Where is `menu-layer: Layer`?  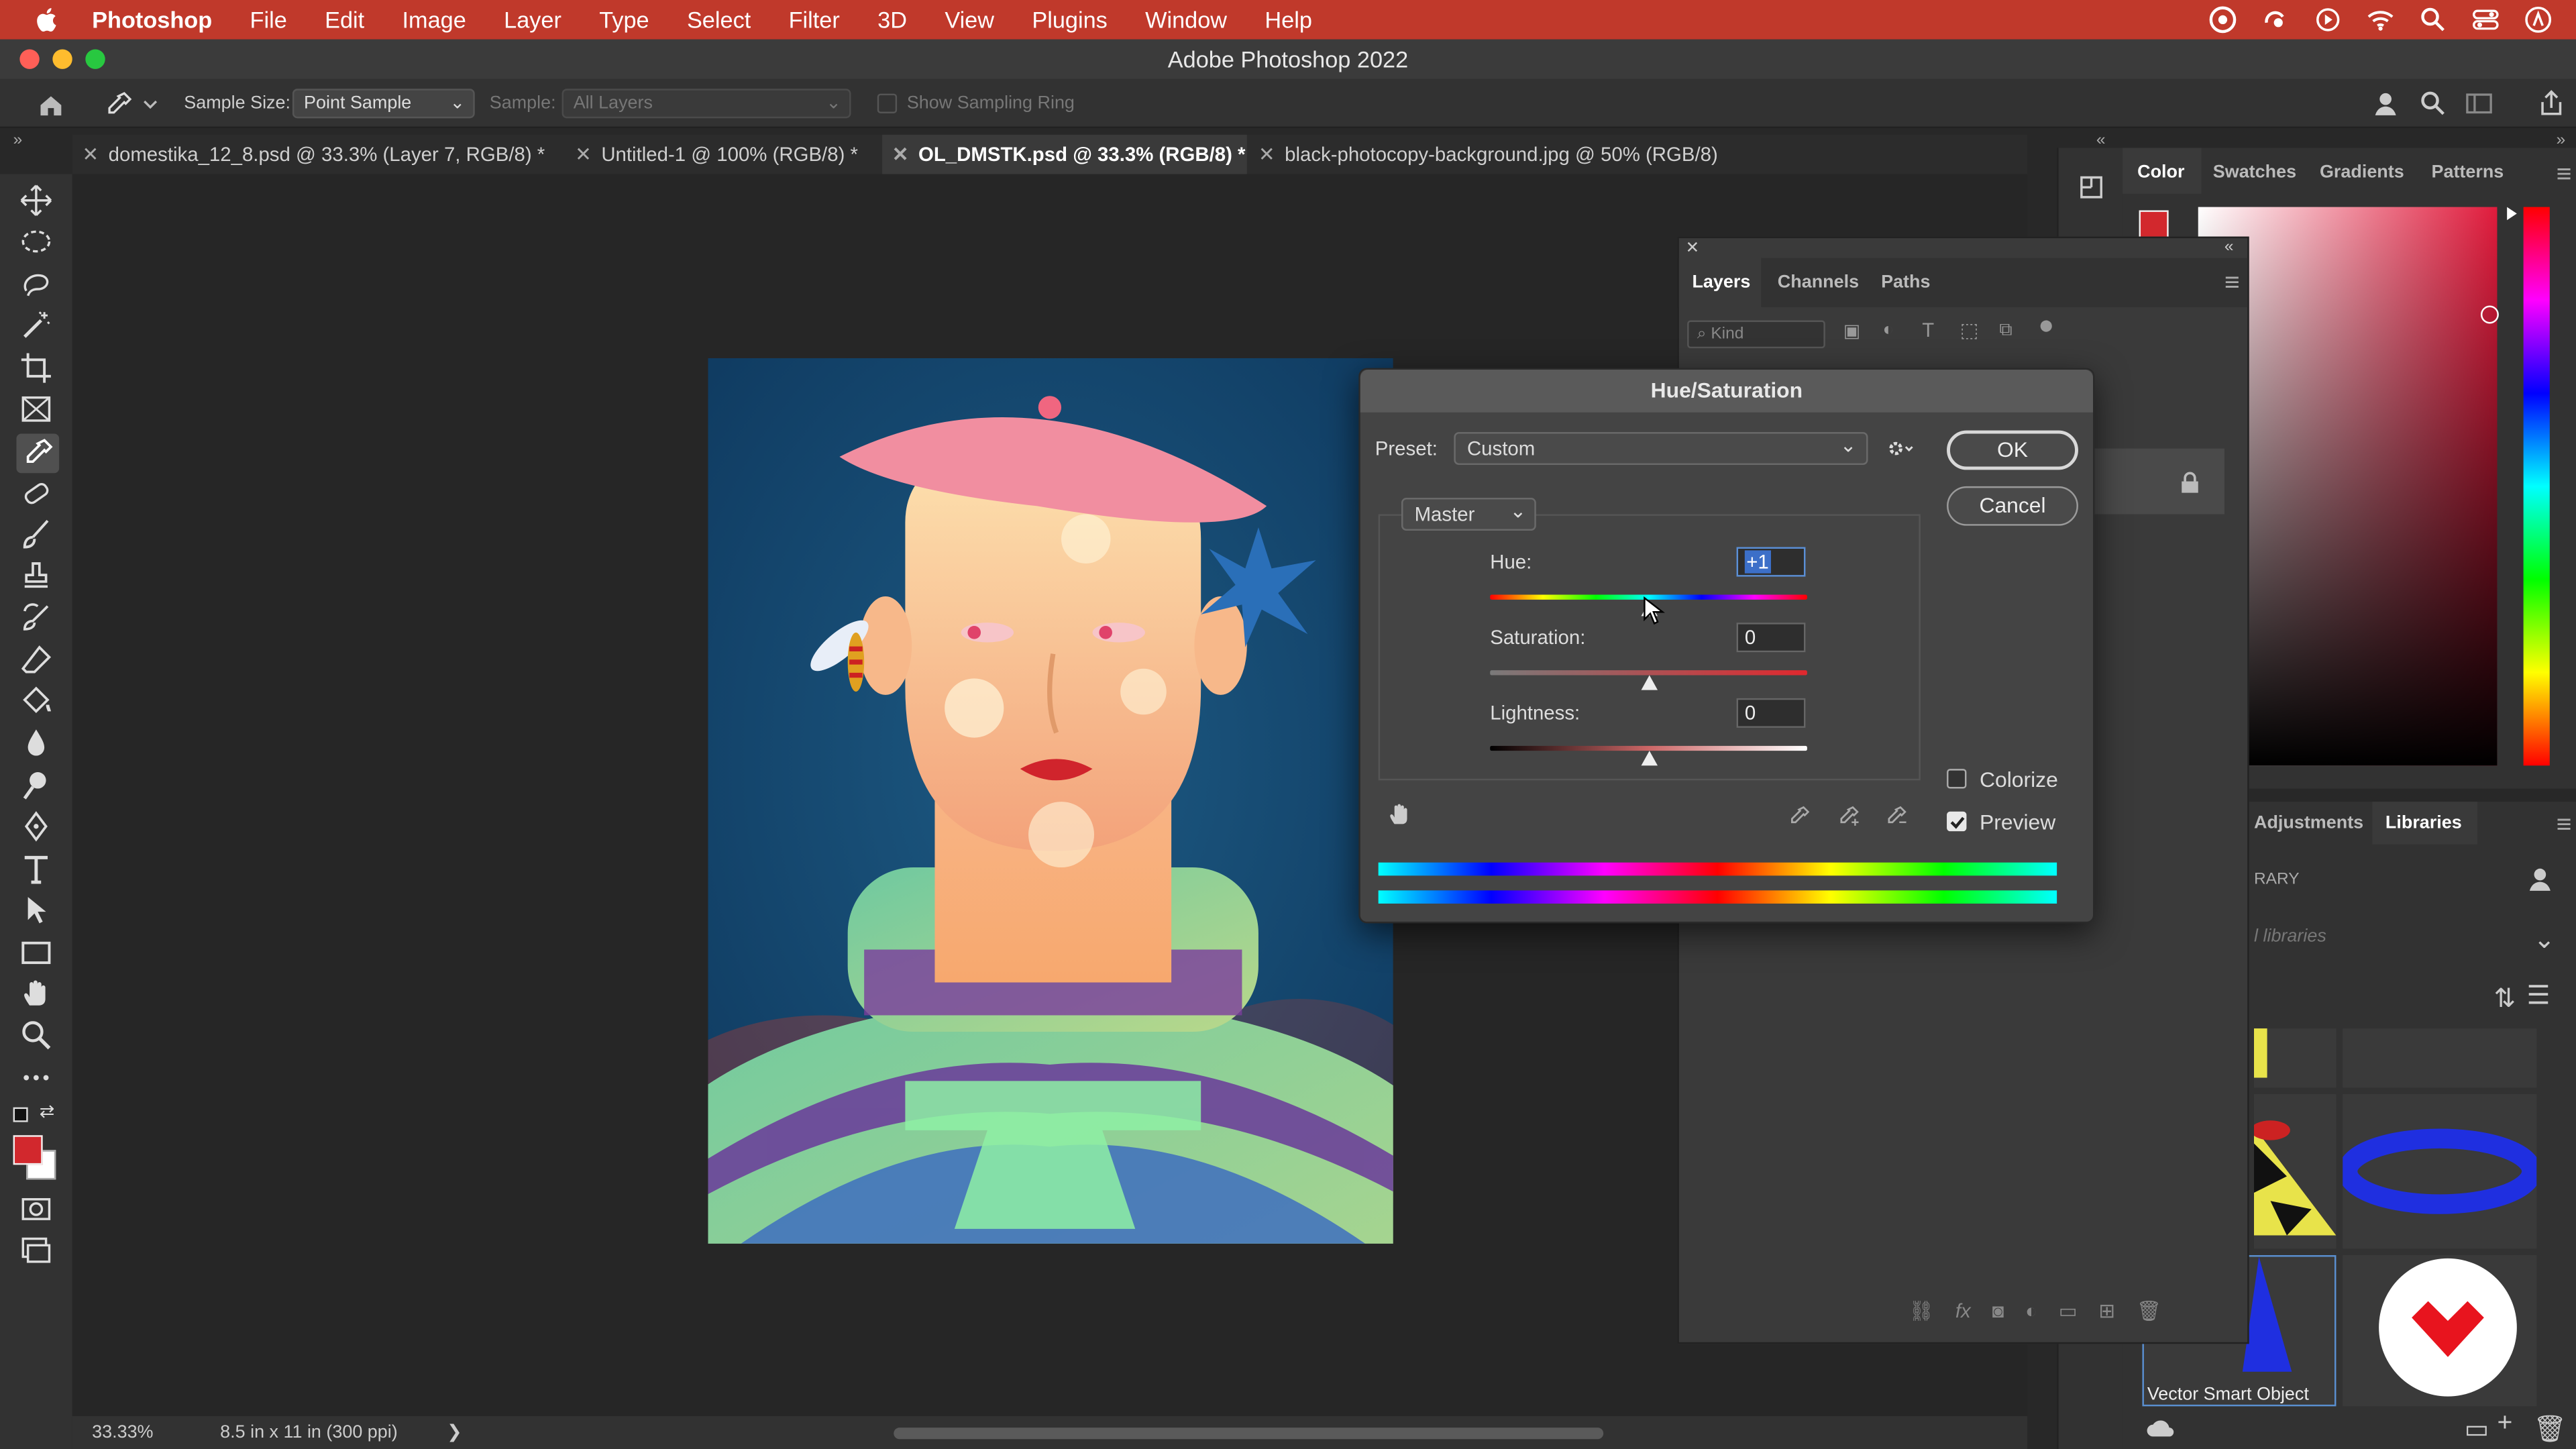 menu-layer: Layer is located at coordinates (532, 20).